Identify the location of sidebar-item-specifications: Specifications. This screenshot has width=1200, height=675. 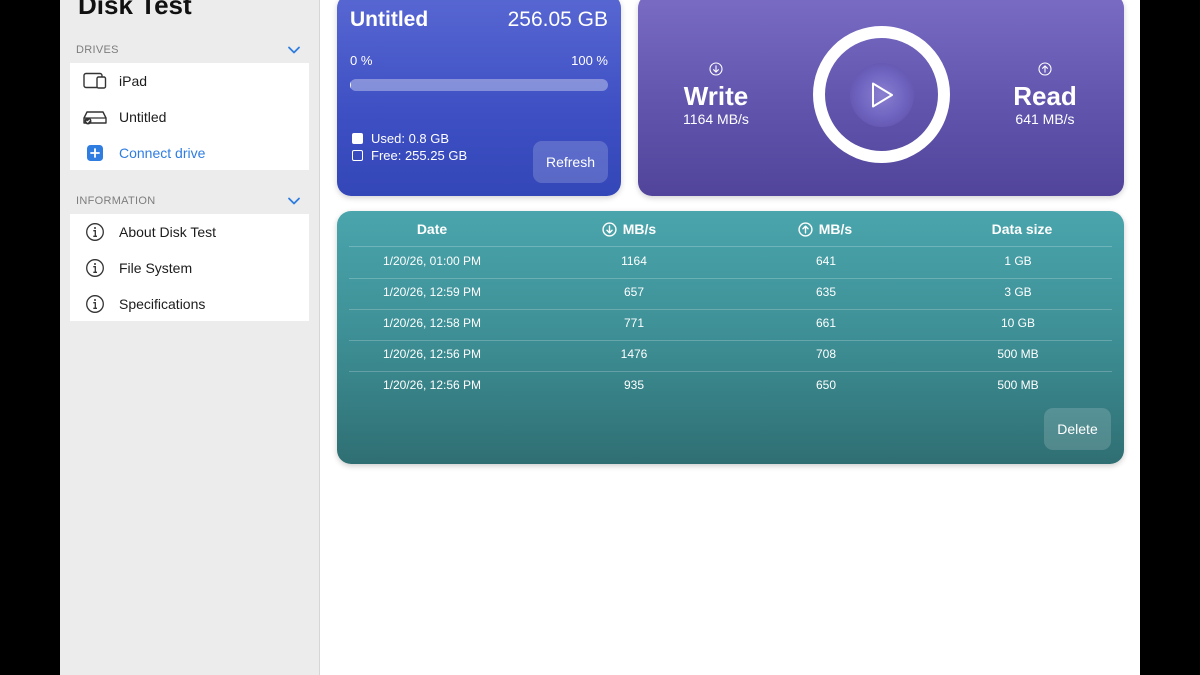
(189, 304).